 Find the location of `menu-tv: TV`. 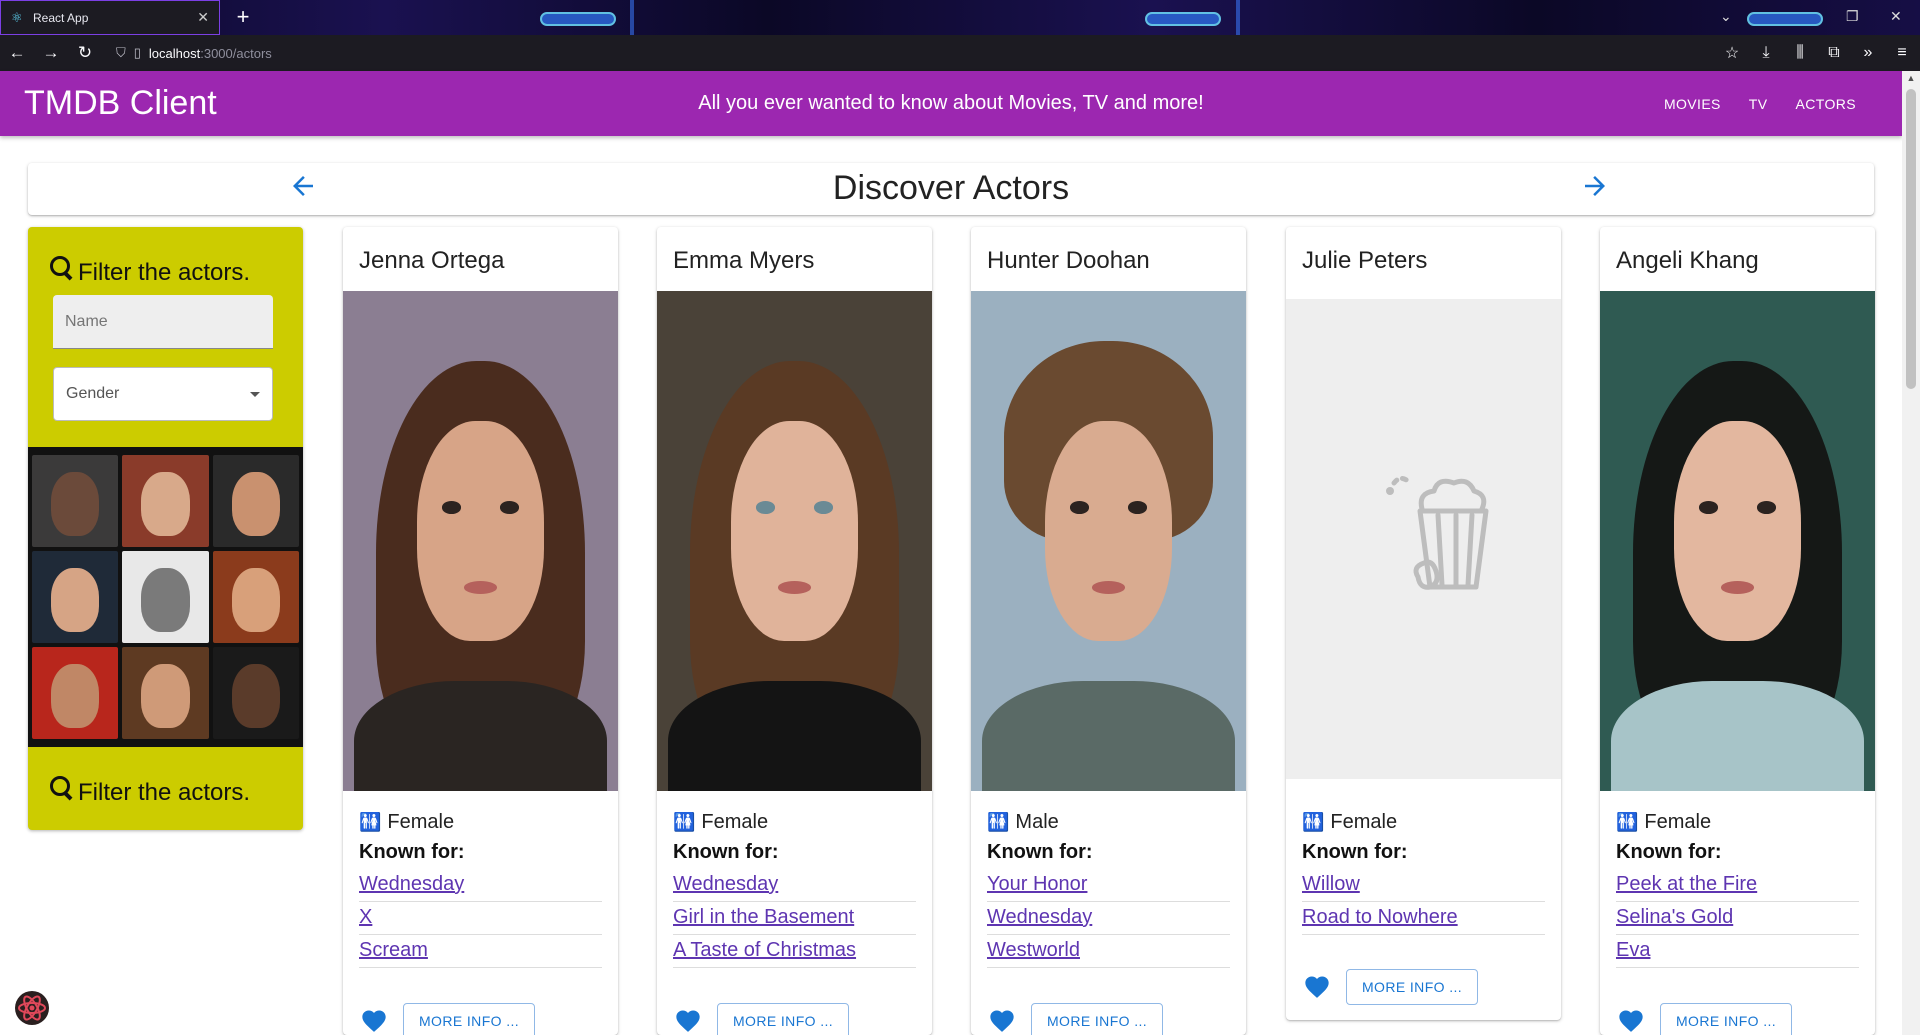

menu-tv: TV is located at coordinates (1758, 104).